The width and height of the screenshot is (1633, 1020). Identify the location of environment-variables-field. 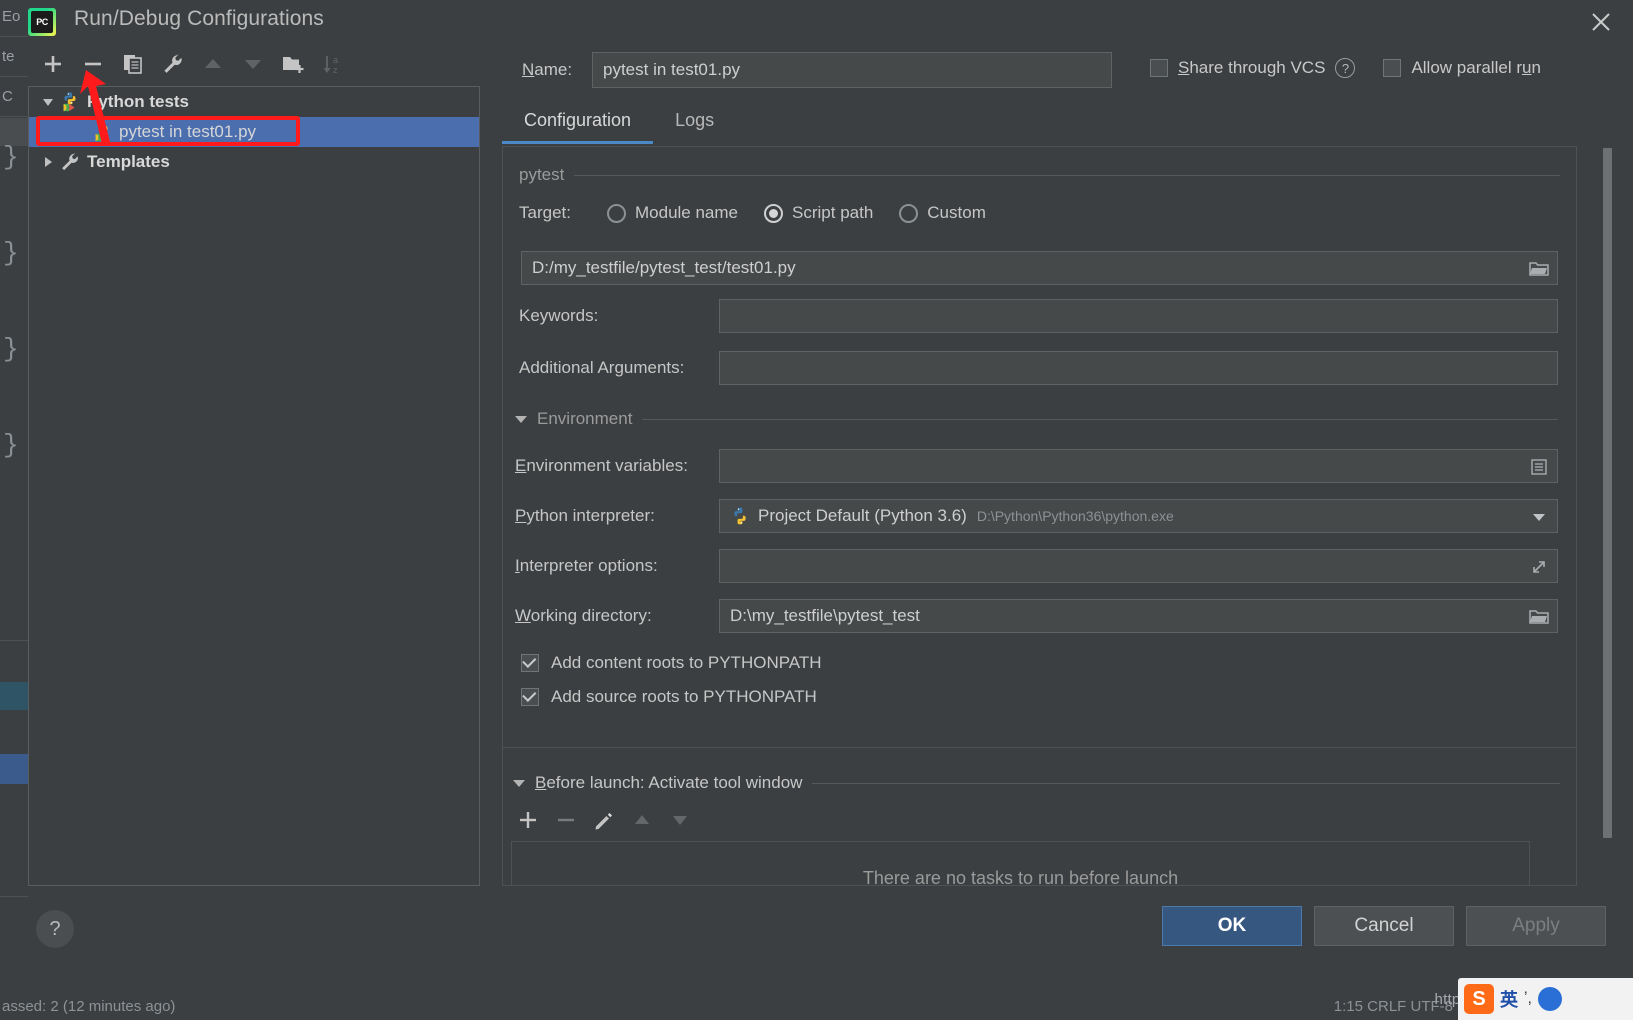
(1138, 466).